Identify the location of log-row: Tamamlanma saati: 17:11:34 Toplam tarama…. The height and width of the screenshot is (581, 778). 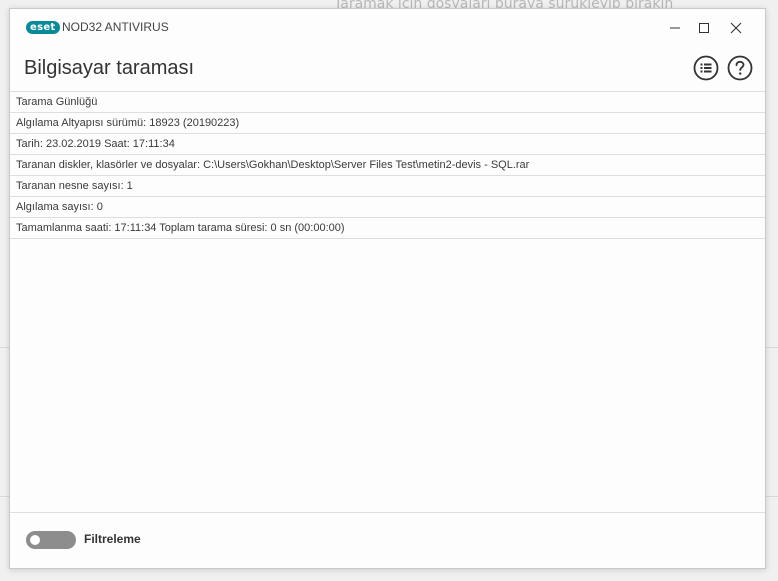
(387, 228).